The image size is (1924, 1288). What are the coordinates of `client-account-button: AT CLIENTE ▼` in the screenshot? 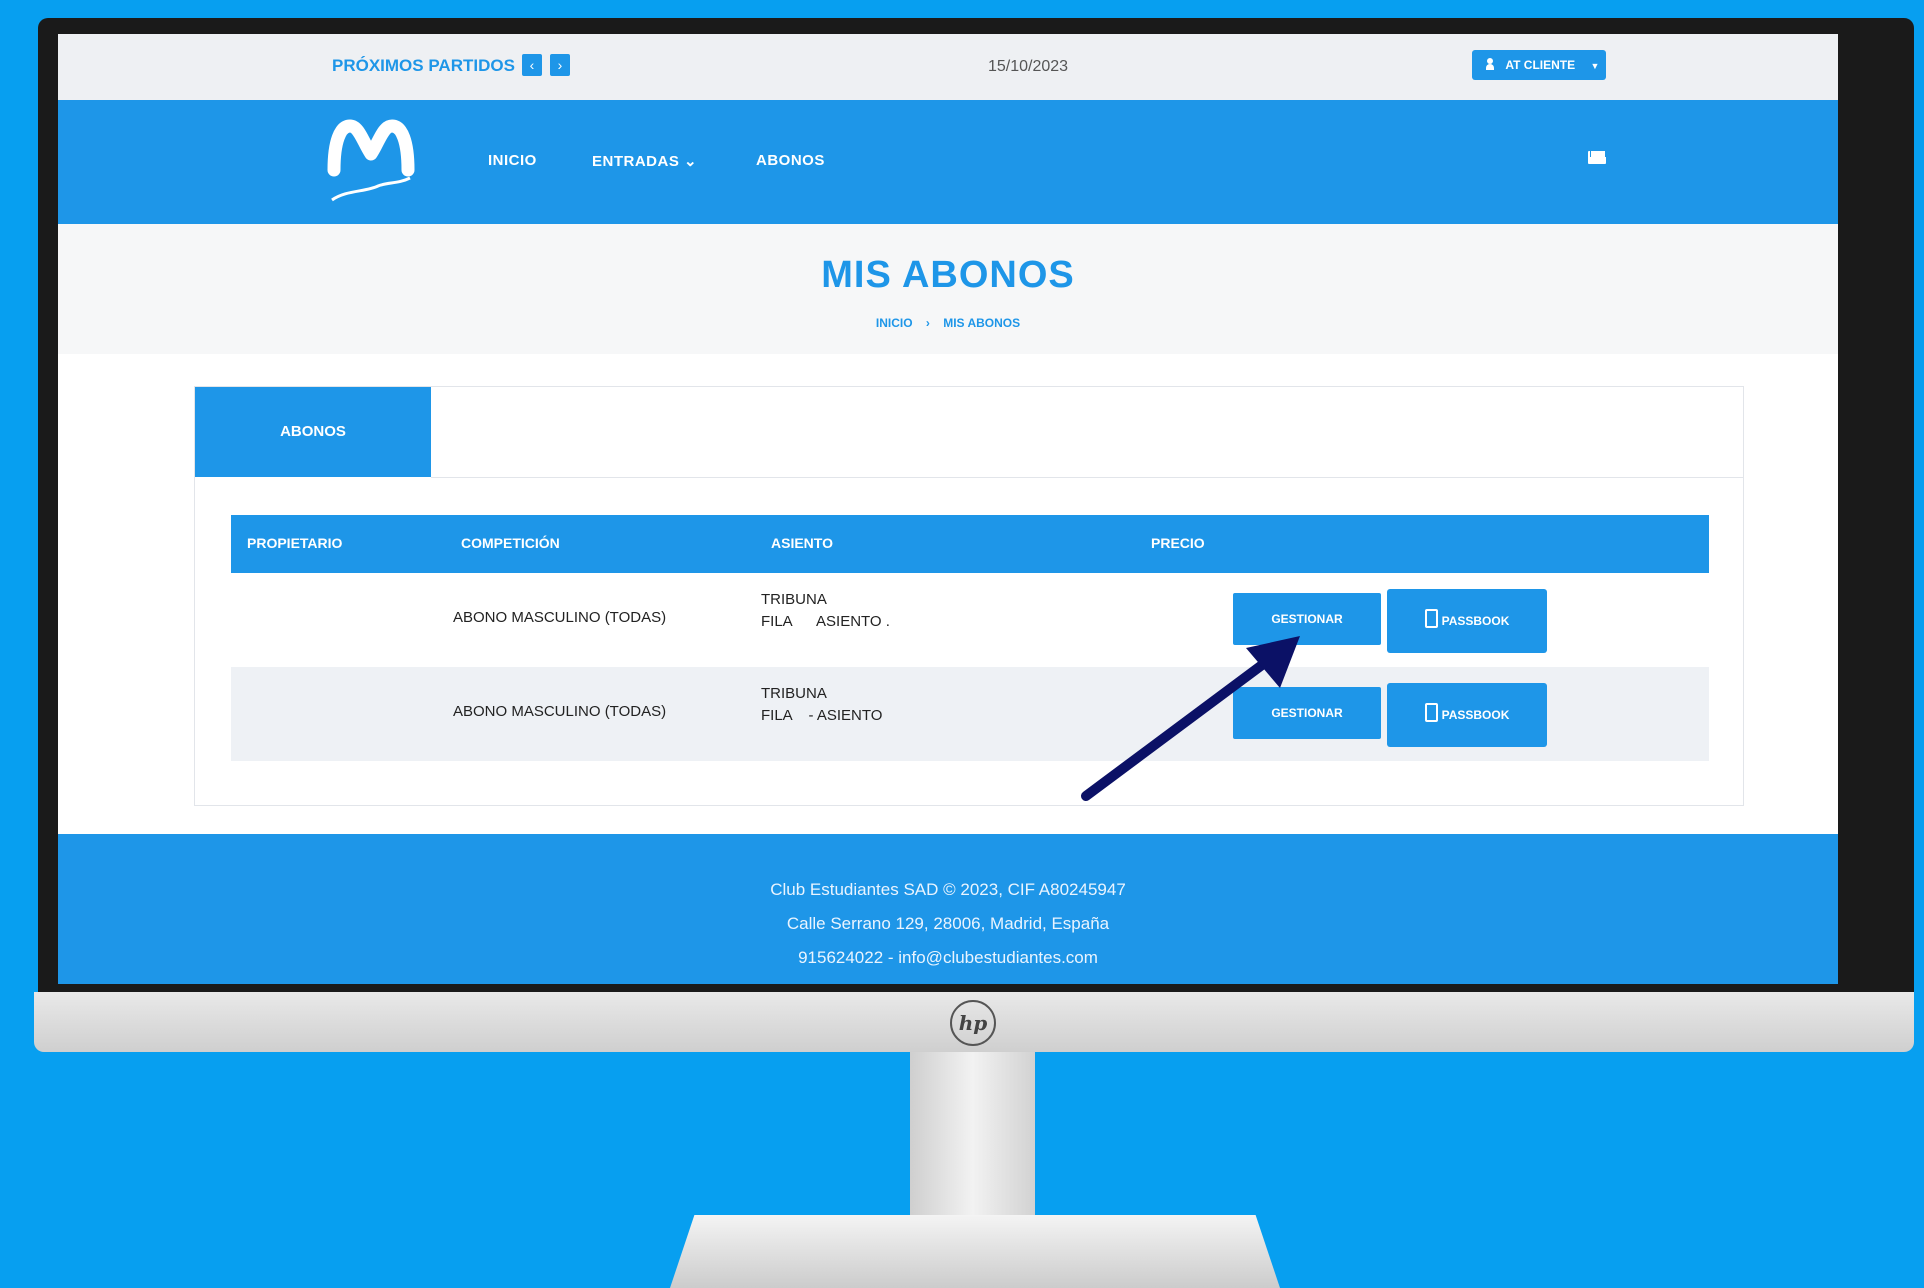 It's located at (1539, 65).